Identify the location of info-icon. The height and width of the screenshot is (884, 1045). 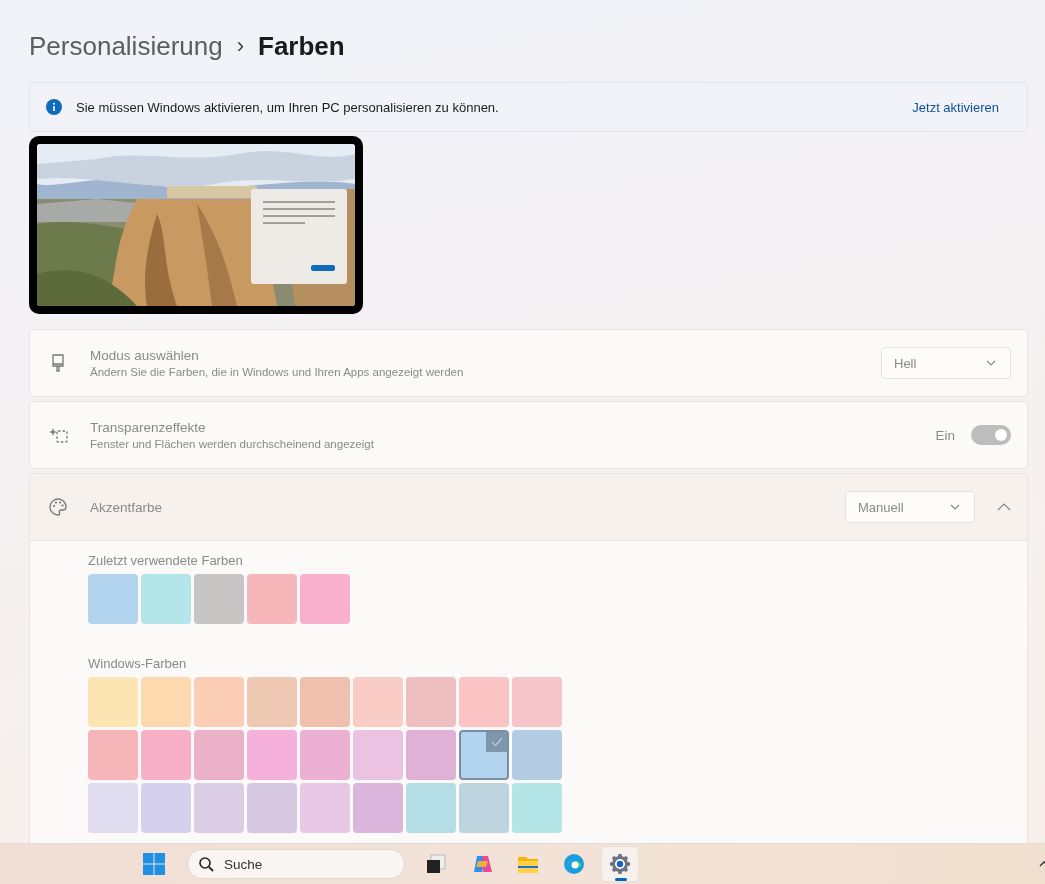
(54, 107).